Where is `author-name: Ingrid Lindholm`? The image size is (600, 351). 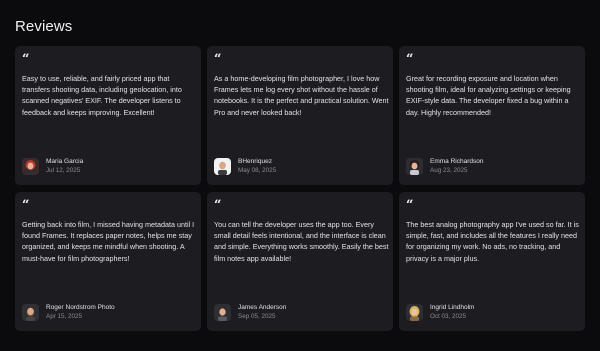
author-name: Ingrid Lindholm is located at coordinates (452, 307).